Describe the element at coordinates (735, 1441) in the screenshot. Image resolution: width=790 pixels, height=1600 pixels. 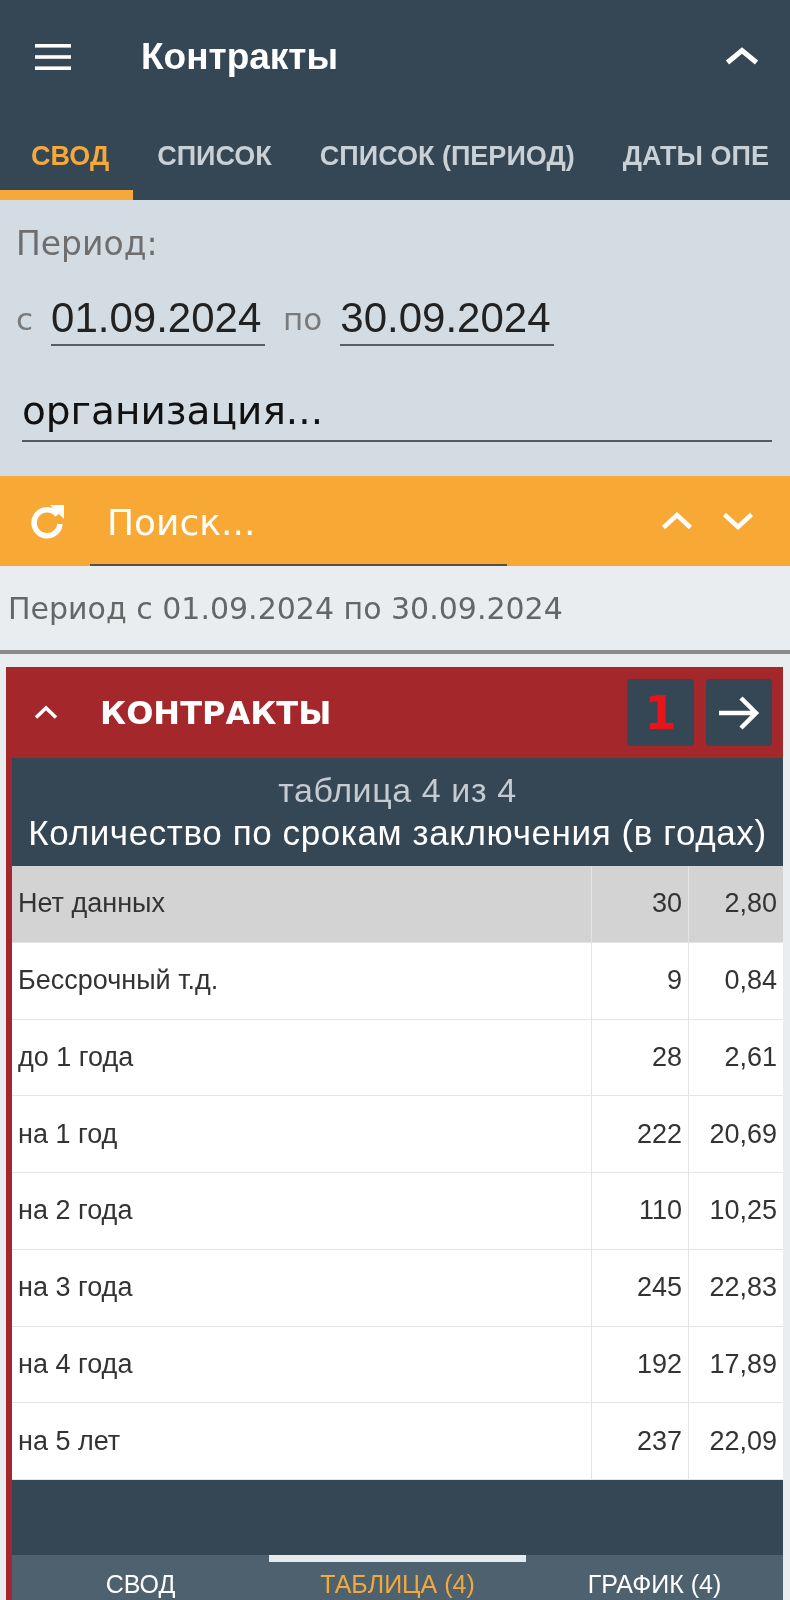
I see `table-cell: 22,09` at that location.